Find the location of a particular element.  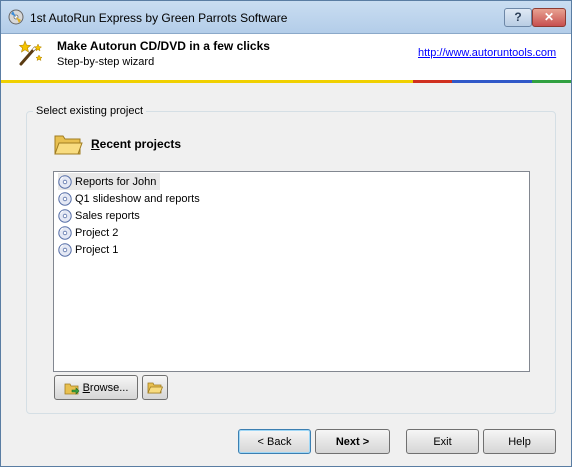

folder-icon is located at coordinates (68, 145).